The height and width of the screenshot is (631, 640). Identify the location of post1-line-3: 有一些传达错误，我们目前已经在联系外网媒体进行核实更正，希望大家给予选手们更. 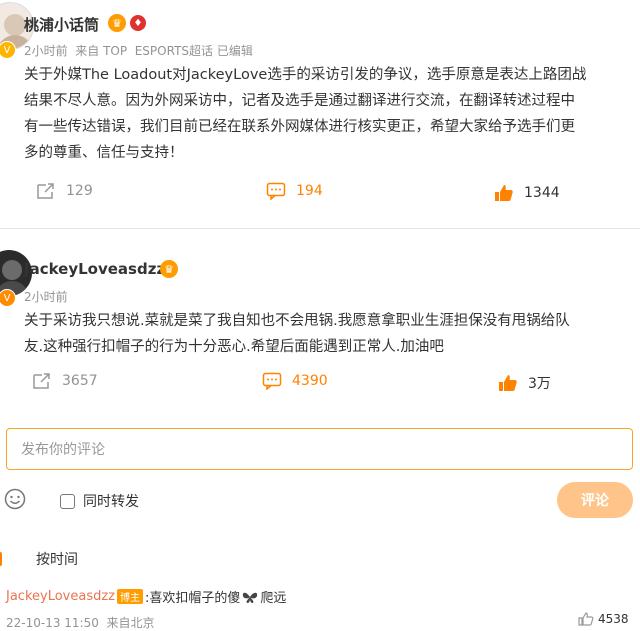
(299, 127).